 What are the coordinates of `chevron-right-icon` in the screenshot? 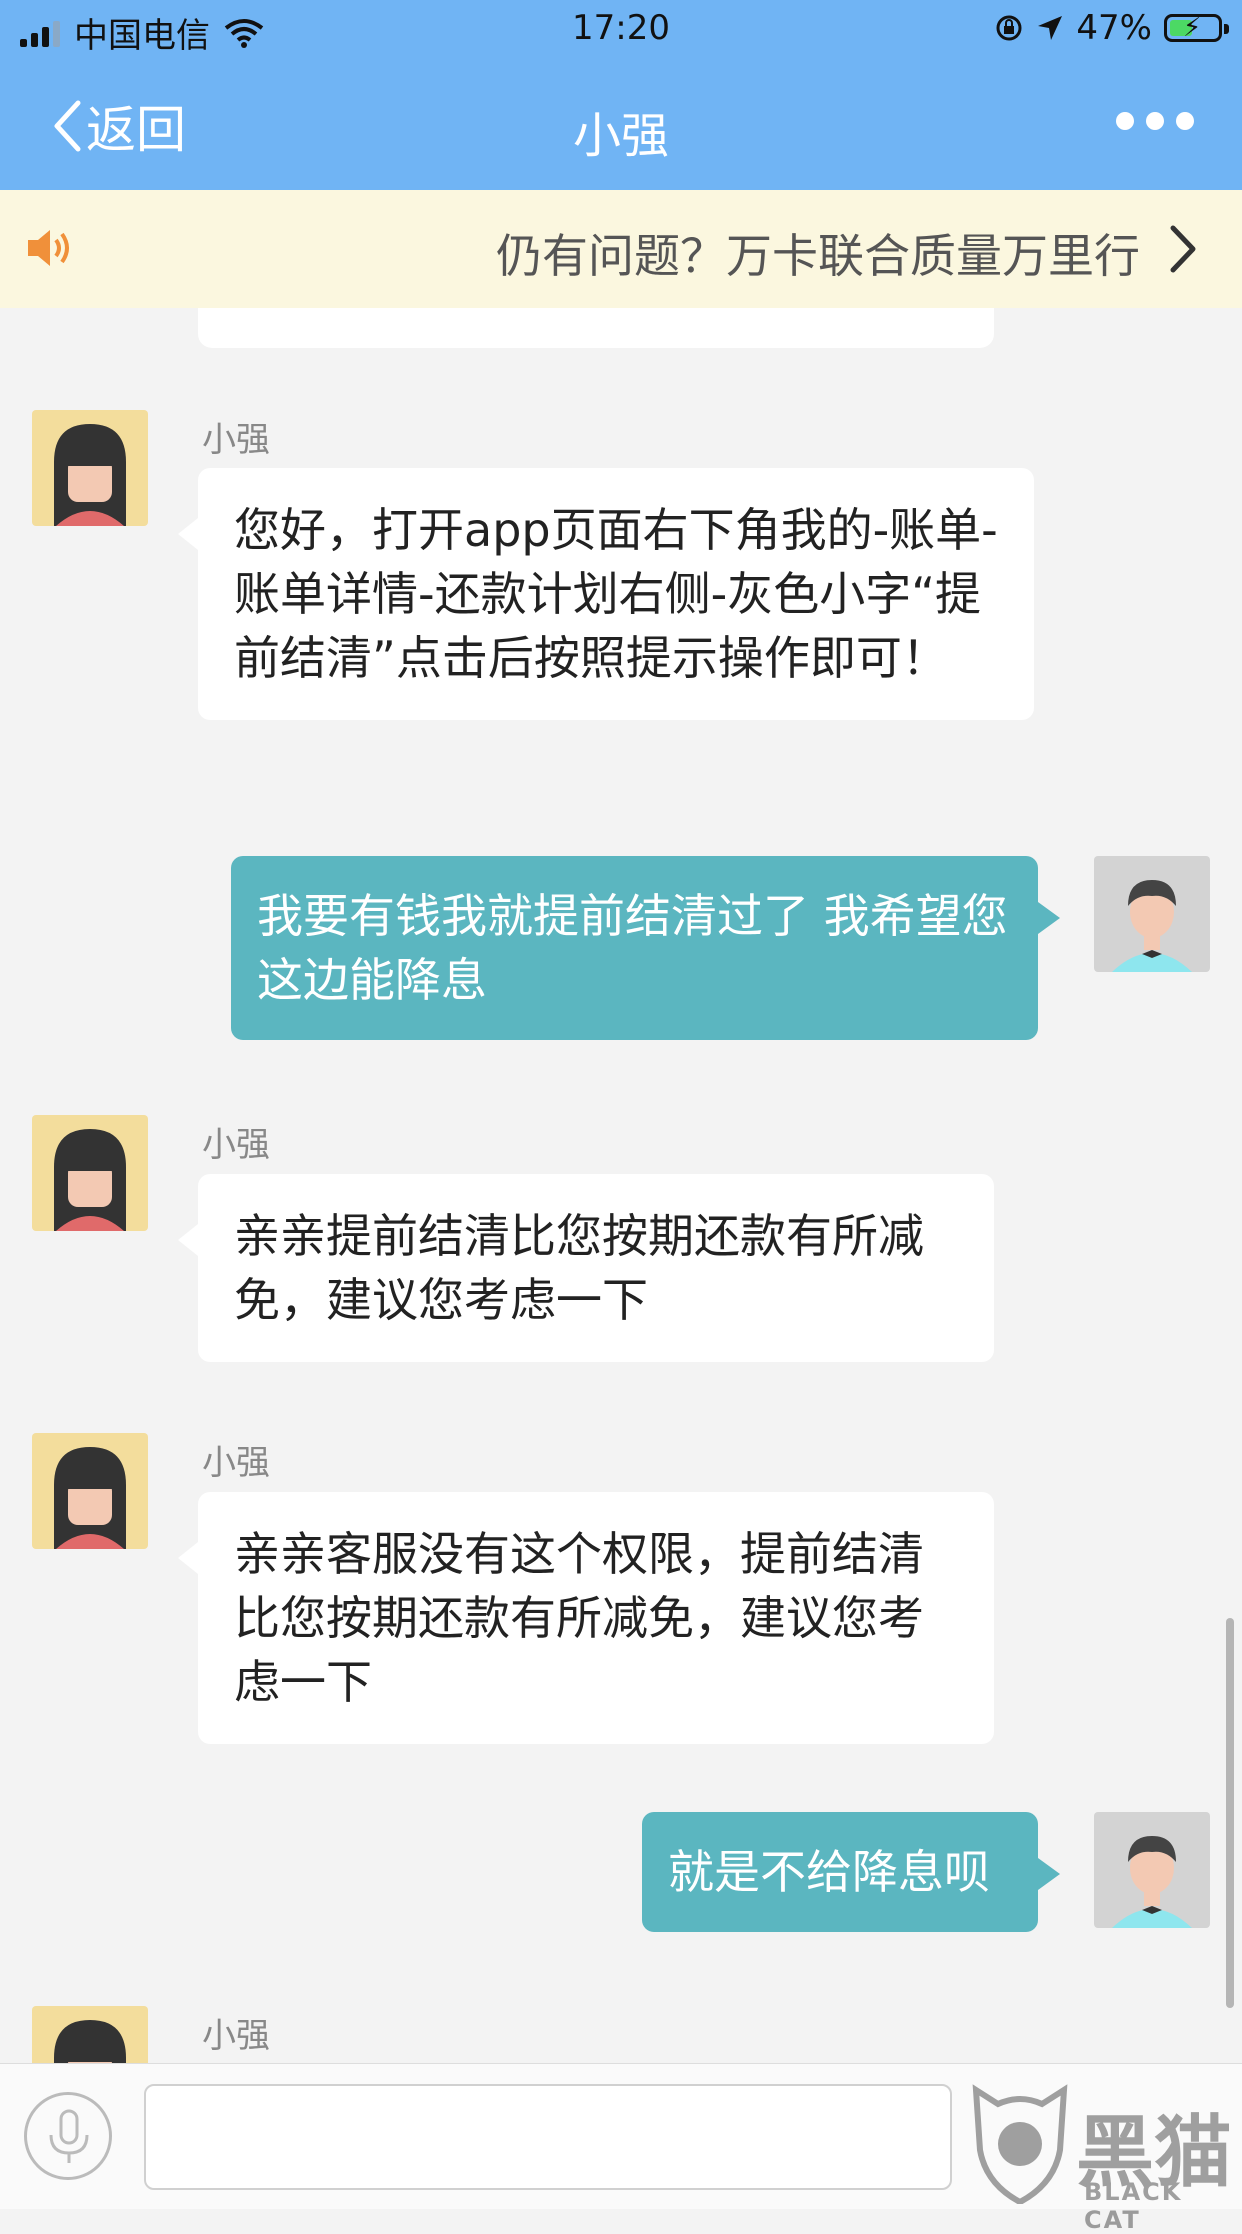 It's located at (1183, 249).